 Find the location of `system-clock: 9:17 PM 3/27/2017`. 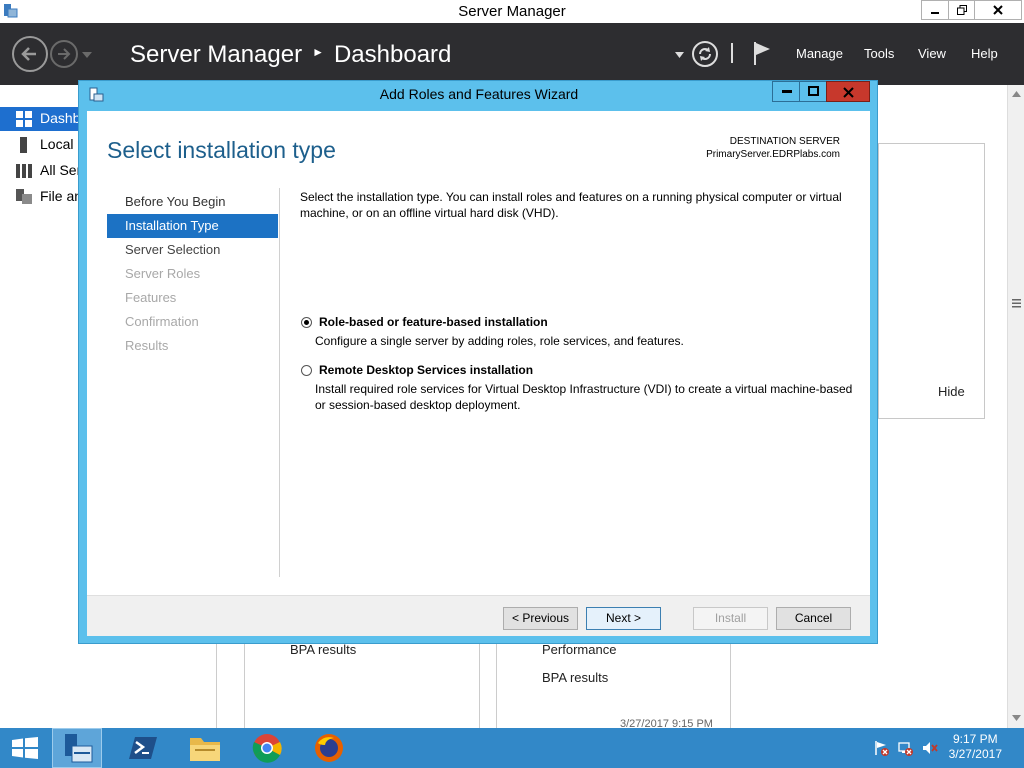

system-clock: 9:17 PM 3/27/2017 is located at coordinates (975, 747).